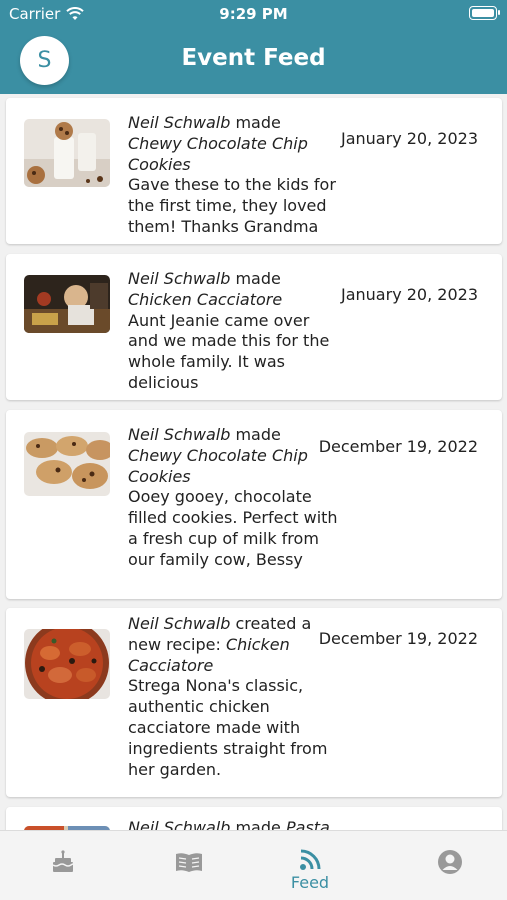 The height and width of the screenshot is (900, 507). I want to click on tab-recipes, so click(189, 865).